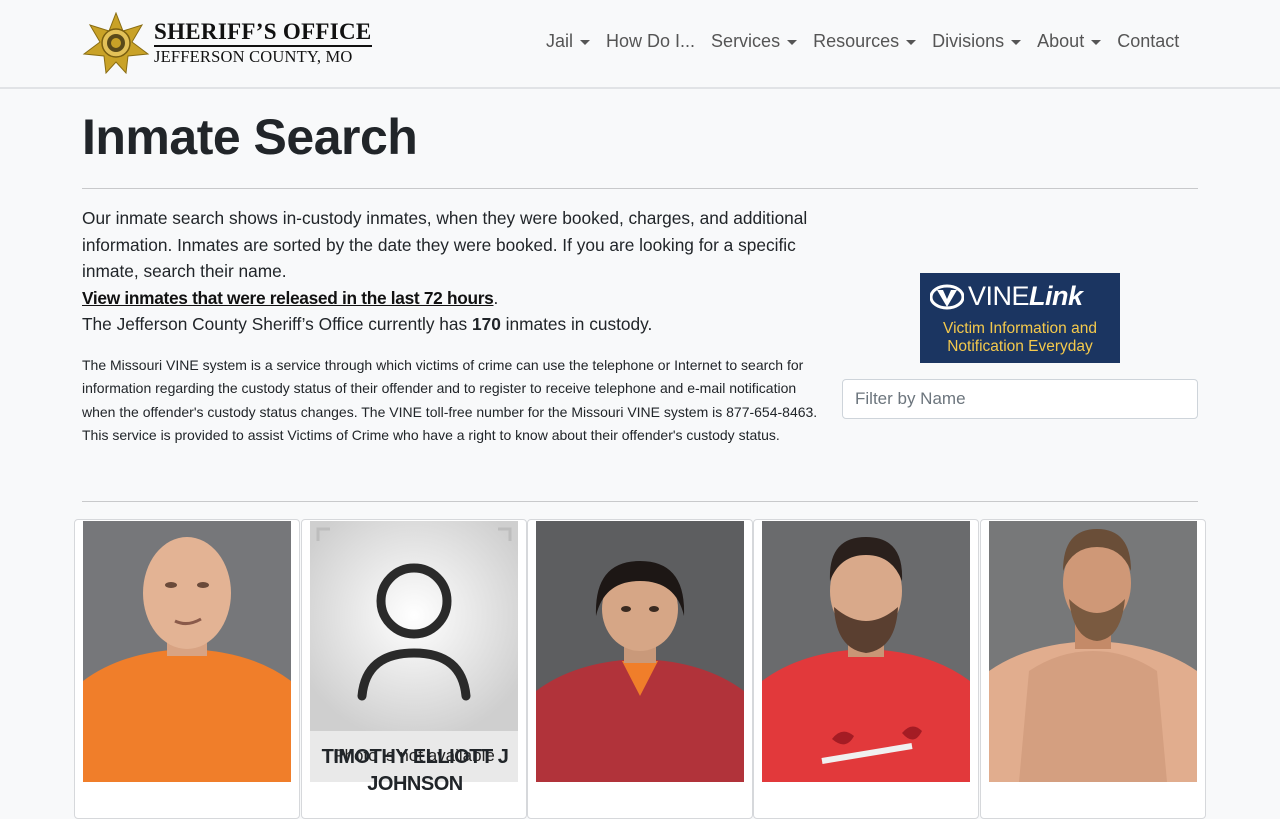 The width and height of the screenshot is (1280, 819). What do you see at coordinates (1020, 399) in the screenshot?
I see `filter-by-name-input` at bounding box center [1020, 399].